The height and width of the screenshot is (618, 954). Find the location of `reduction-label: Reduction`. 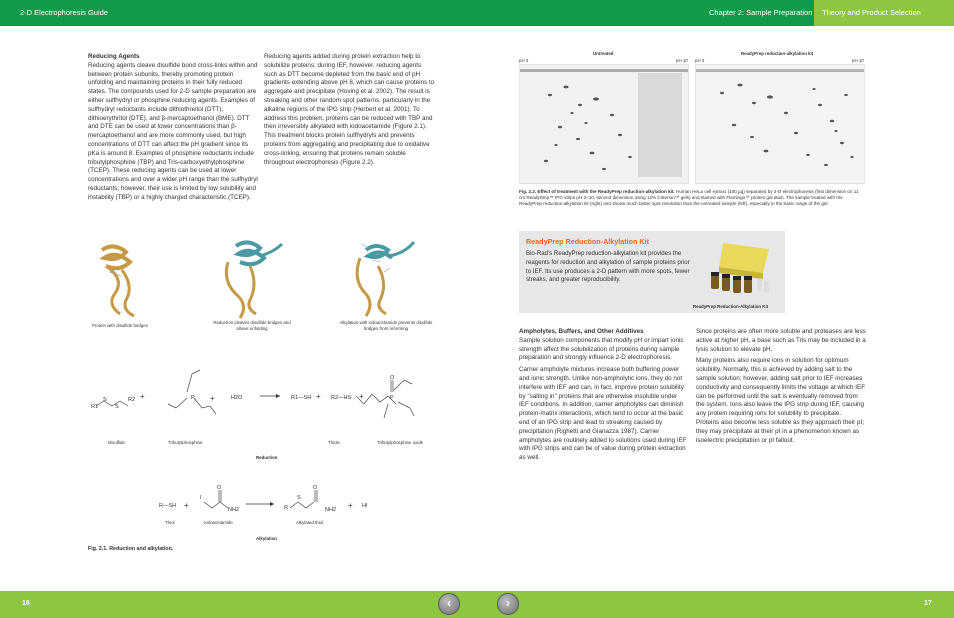

reduction-label: Reduction is located at coordinates (267, 457).